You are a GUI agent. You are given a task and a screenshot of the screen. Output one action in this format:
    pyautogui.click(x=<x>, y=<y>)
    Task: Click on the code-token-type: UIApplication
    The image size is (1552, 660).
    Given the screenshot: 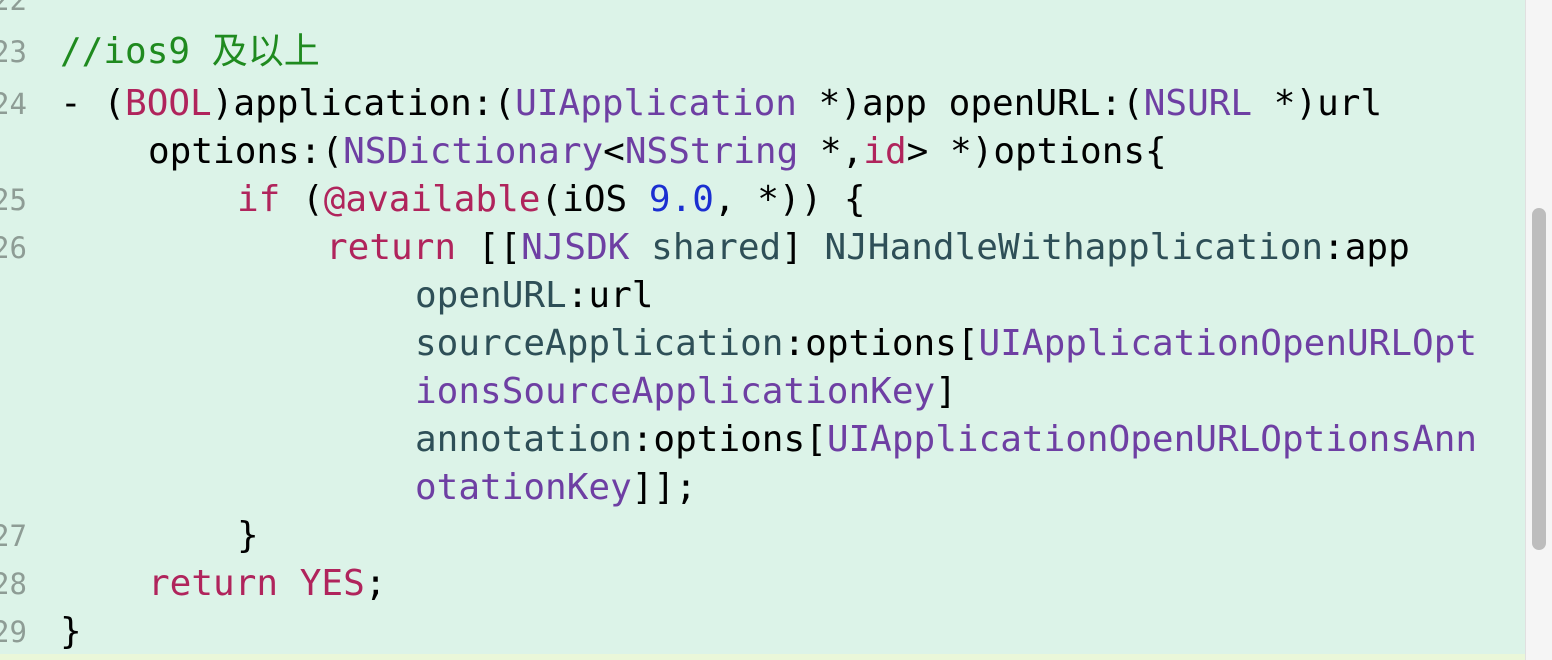 What is the action you would take?
    pyautogui.click(x=656, y=103)
    